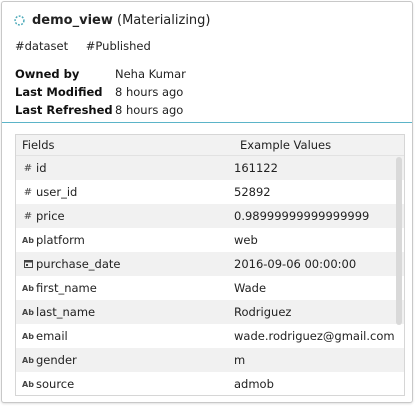  I want to click on field-name: last_name, so click(66, 312).